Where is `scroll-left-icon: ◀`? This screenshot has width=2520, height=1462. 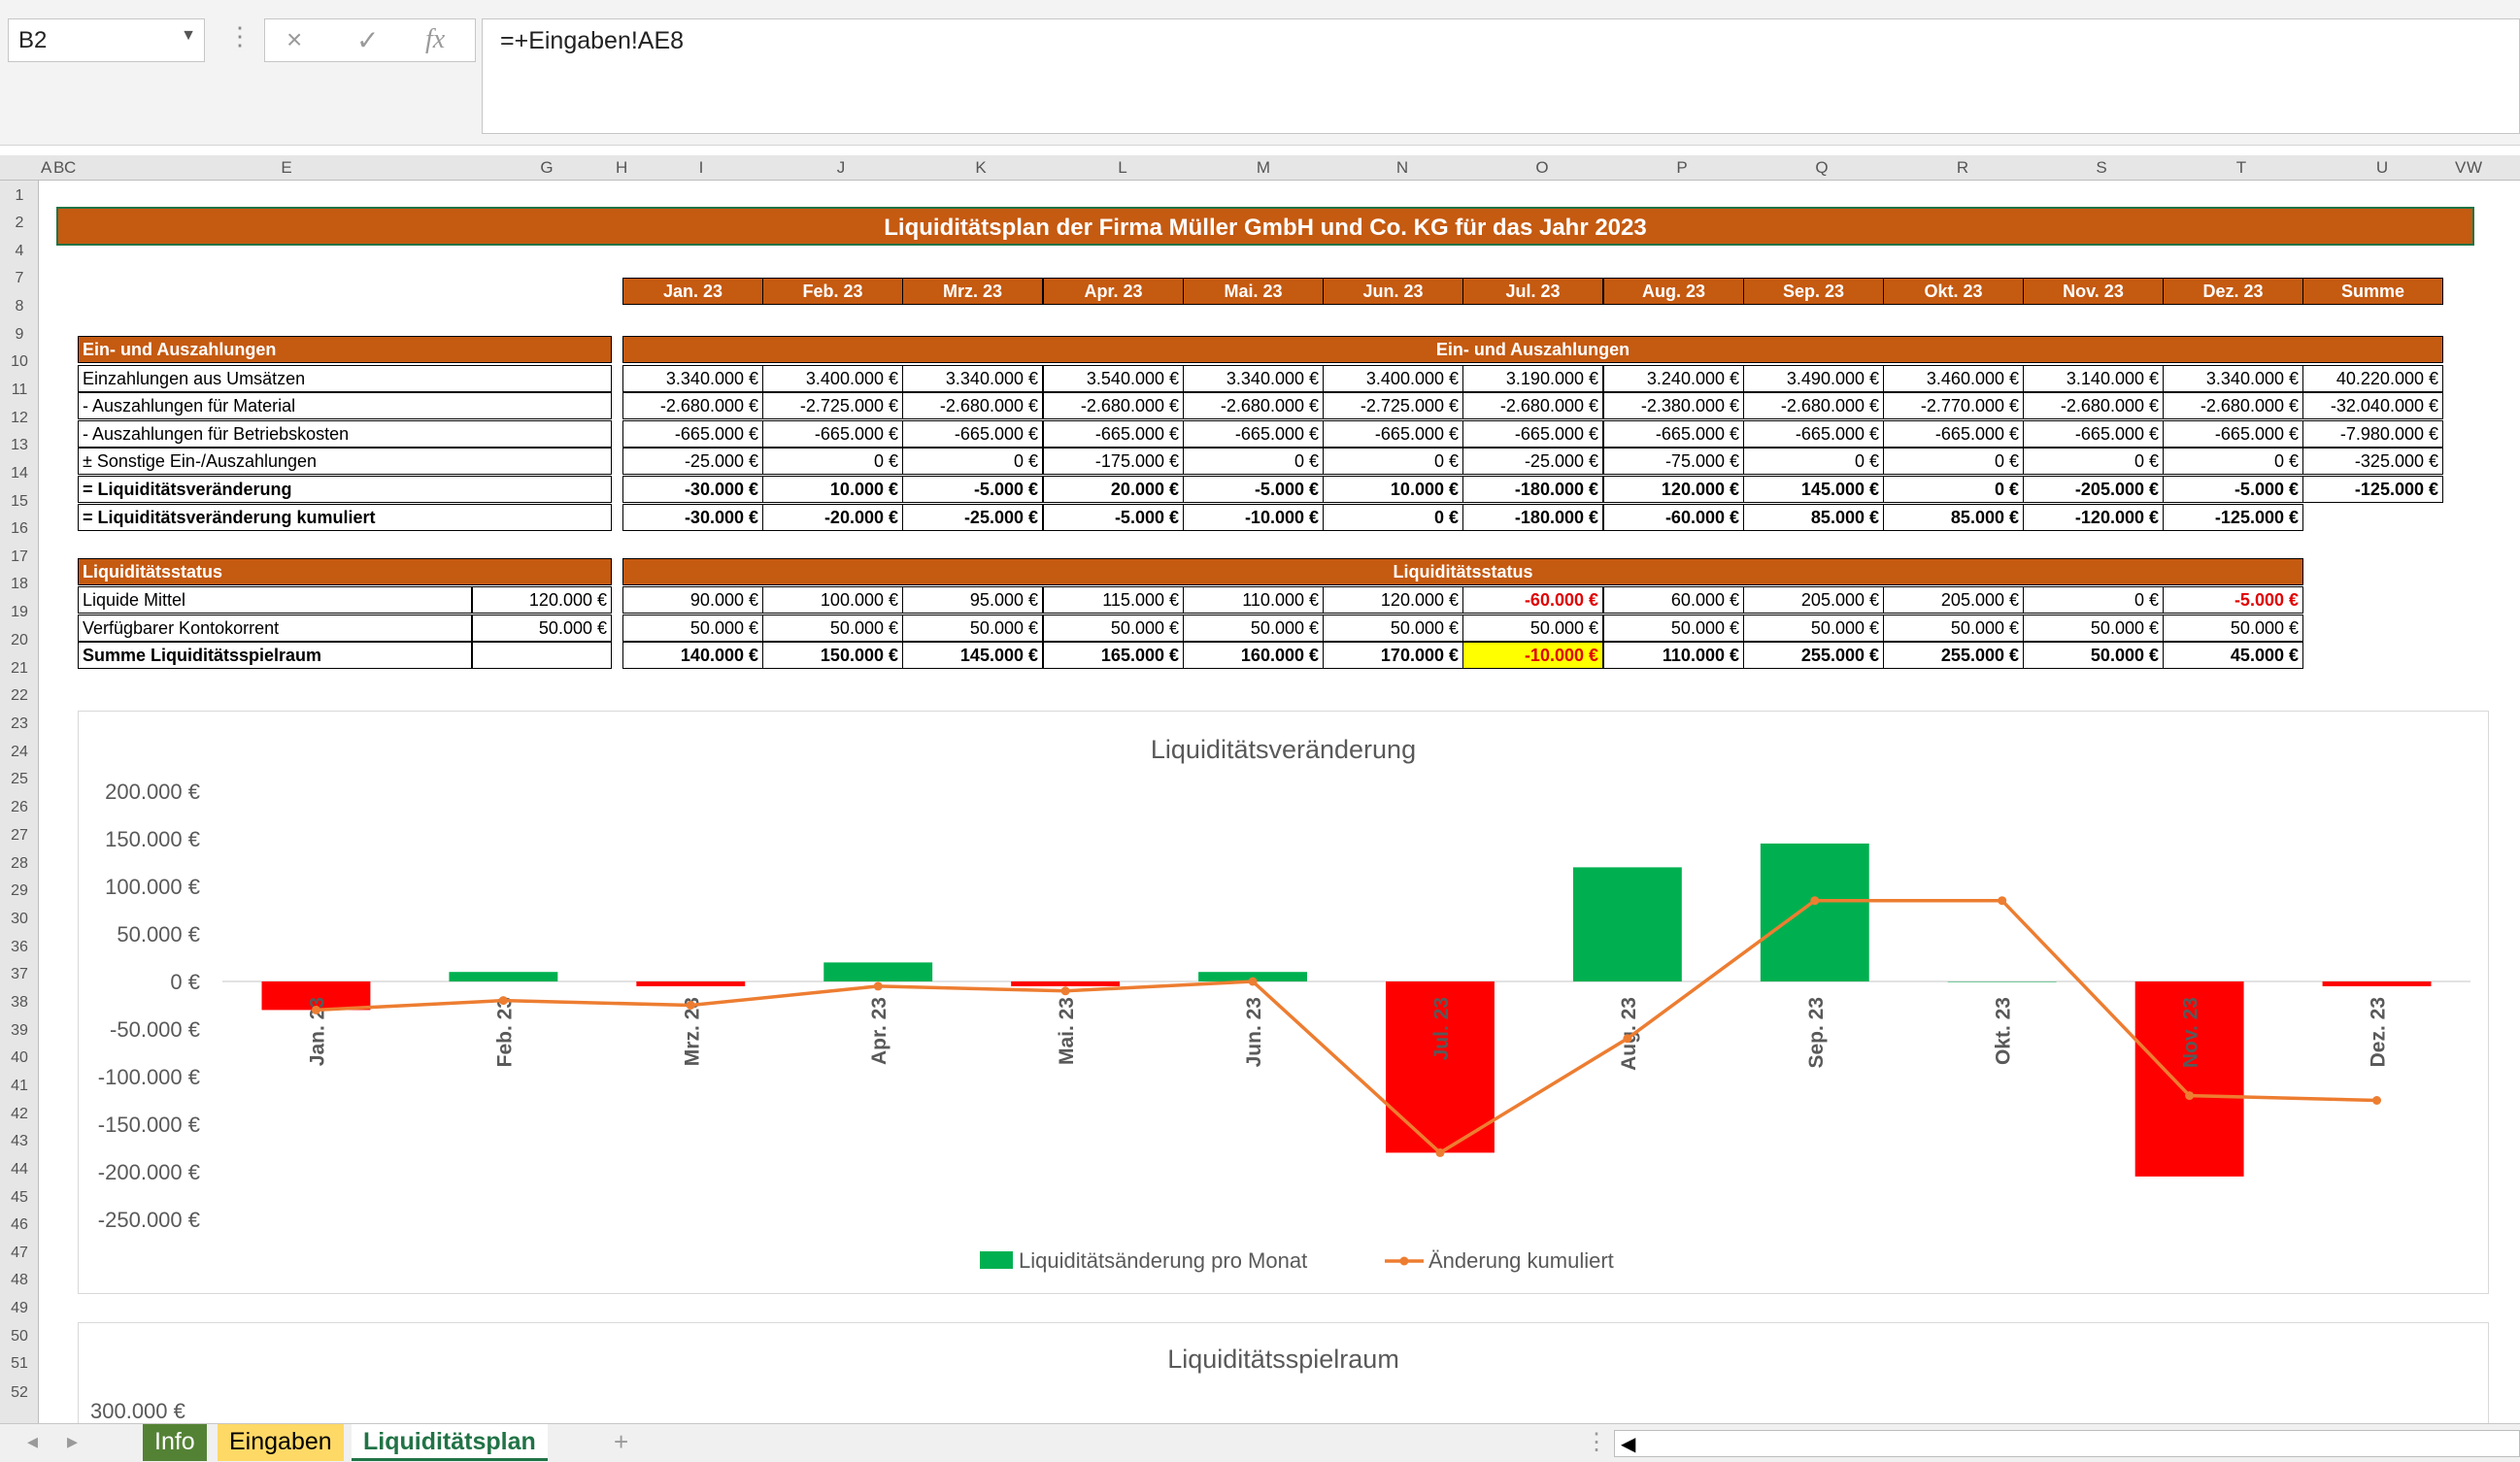
scroll-left-icon: ◀ is located at coordinates (1628, 1444).